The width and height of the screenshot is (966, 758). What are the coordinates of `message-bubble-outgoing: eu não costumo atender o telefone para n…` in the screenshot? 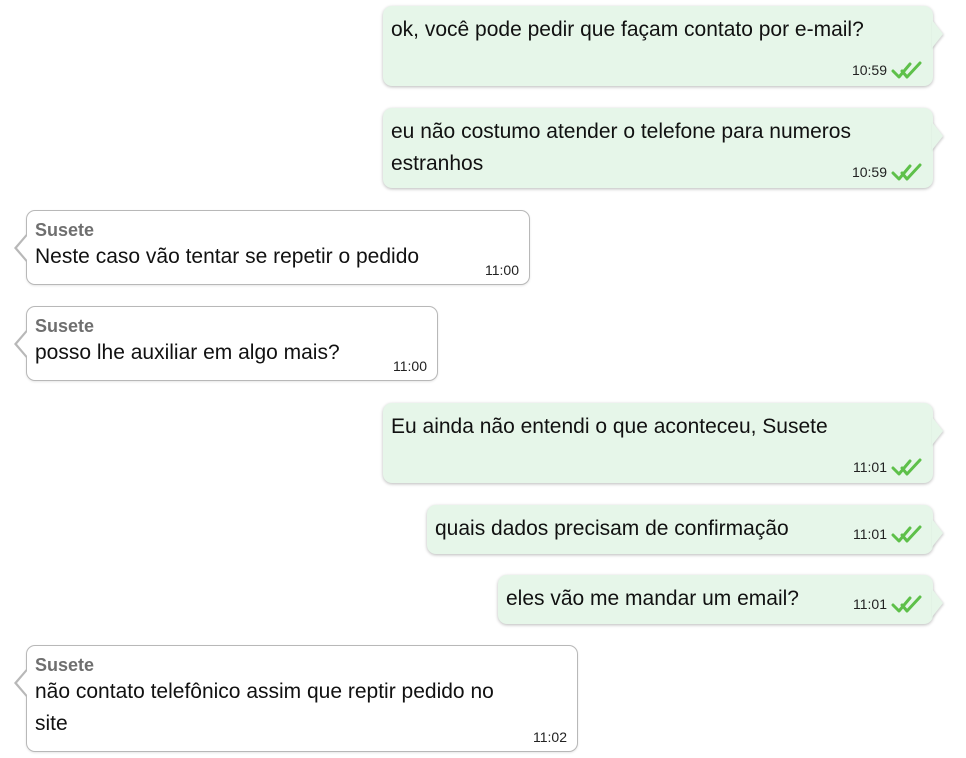 It's located at (658, 148).